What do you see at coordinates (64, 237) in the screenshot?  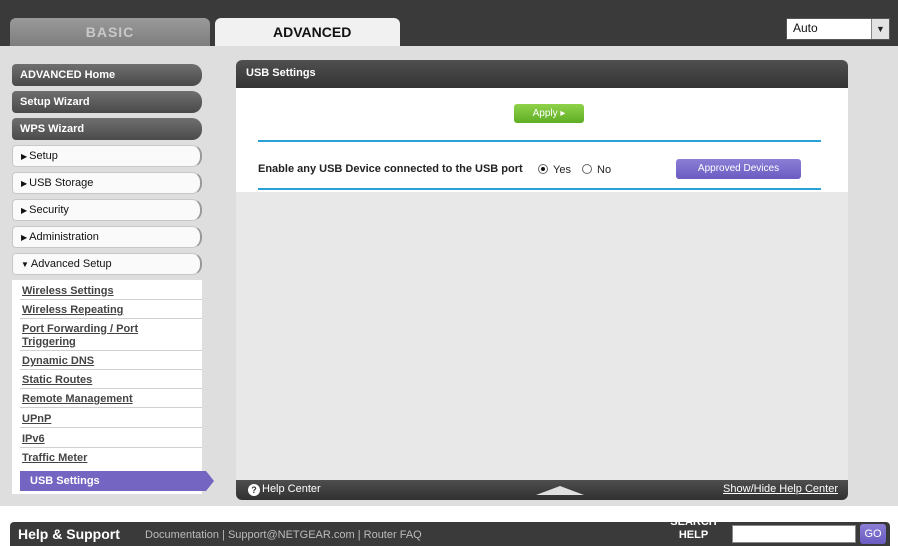 I see `sidebar-section-label: Administration` at bounding box center [64, 237].